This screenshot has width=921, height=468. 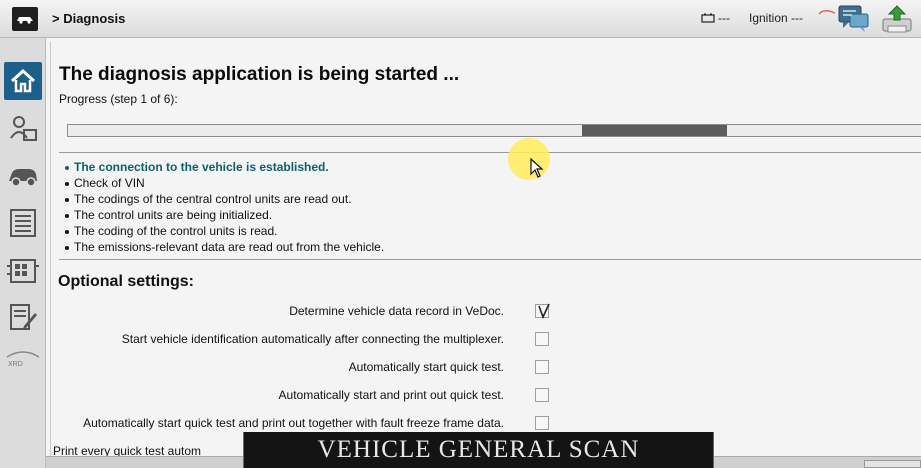 What do you see at coordinates (426, 367) in the screenshot?
I see `option-label: Automatically start quick test.` at bounding box center [426, 367].